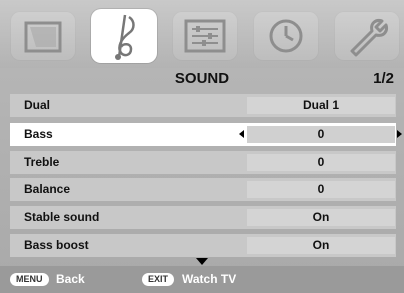  Describe the element at coordinates (37, 105) in the screenshot. I see `row-label: Dual` at that location.